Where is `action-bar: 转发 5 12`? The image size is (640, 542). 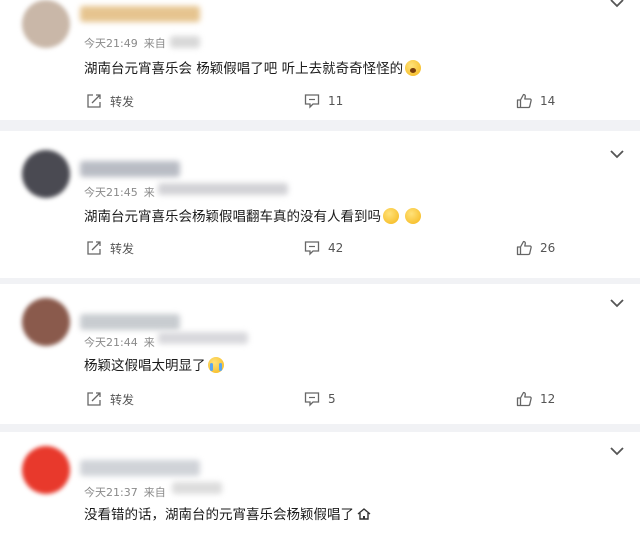 action-bar: 转发 5 12 is located at coordinates (320, 399).